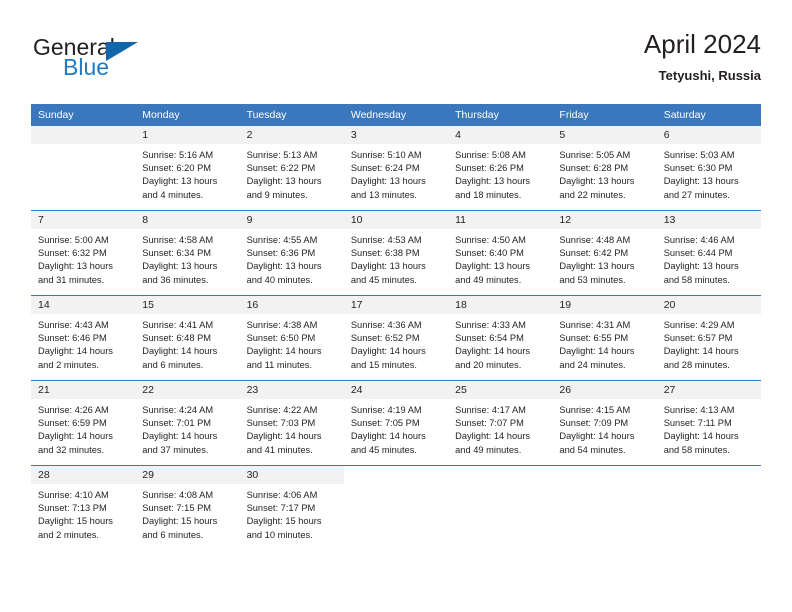 Image resolution: width=792 pixels, height=612 pixels. Describe the element at coordinates (83, 220) in the screenshot. I see `day-number: 7` at that location.